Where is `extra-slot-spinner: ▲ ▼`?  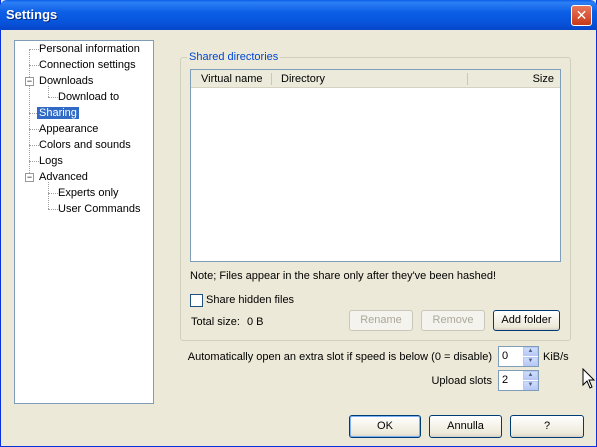 extra-slot-spinner: ▲ ▼ is located at coordinates (530, 356).